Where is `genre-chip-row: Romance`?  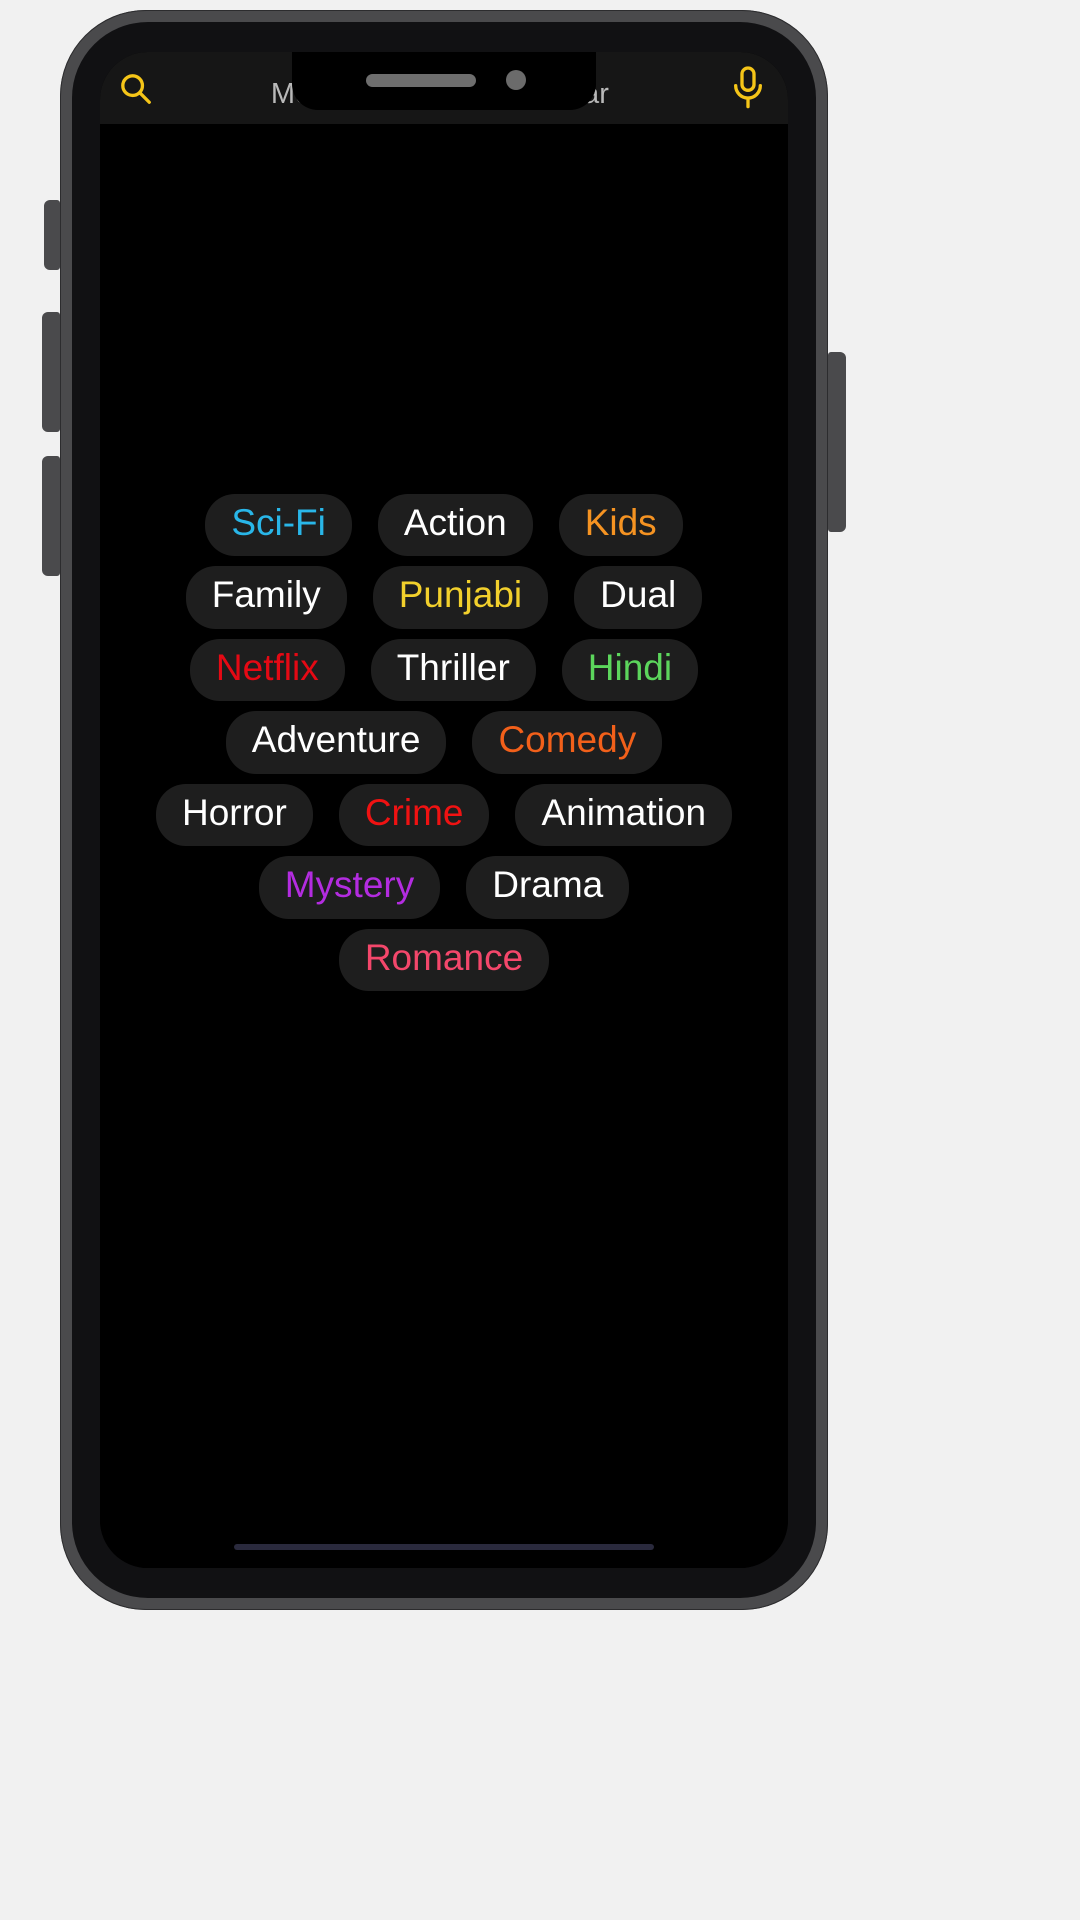
genre-chip-row: Romance is located at coordinates (444, 960).